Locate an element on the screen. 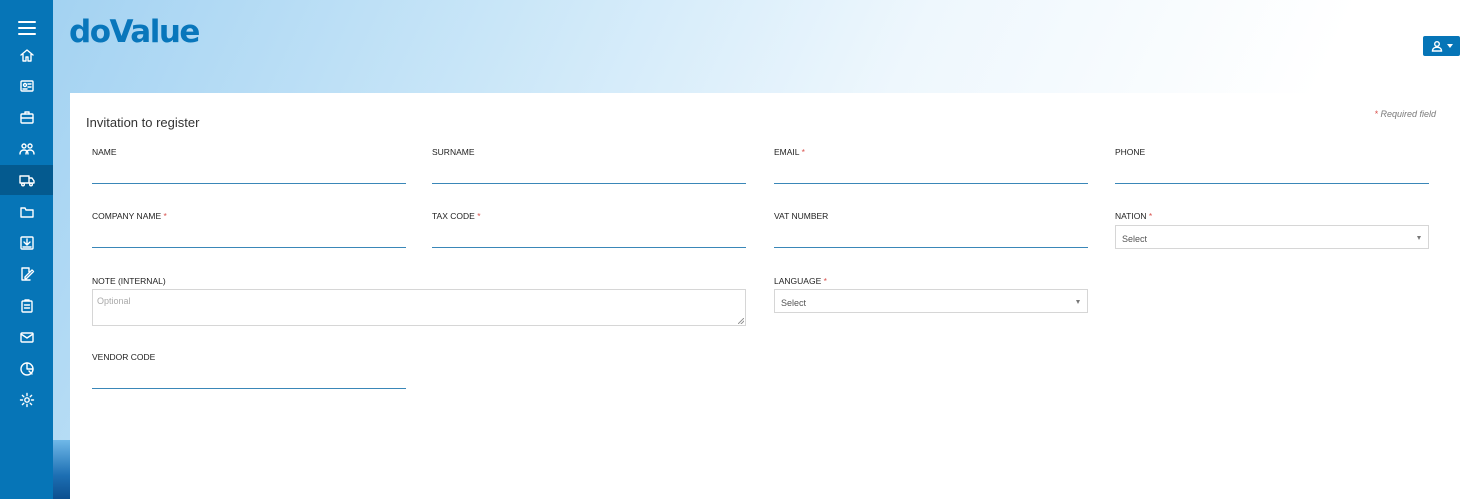 Image resolution: width=1467 pixels, height=499 pixels. pie-chart-icon is located at coordinates (26, 369).